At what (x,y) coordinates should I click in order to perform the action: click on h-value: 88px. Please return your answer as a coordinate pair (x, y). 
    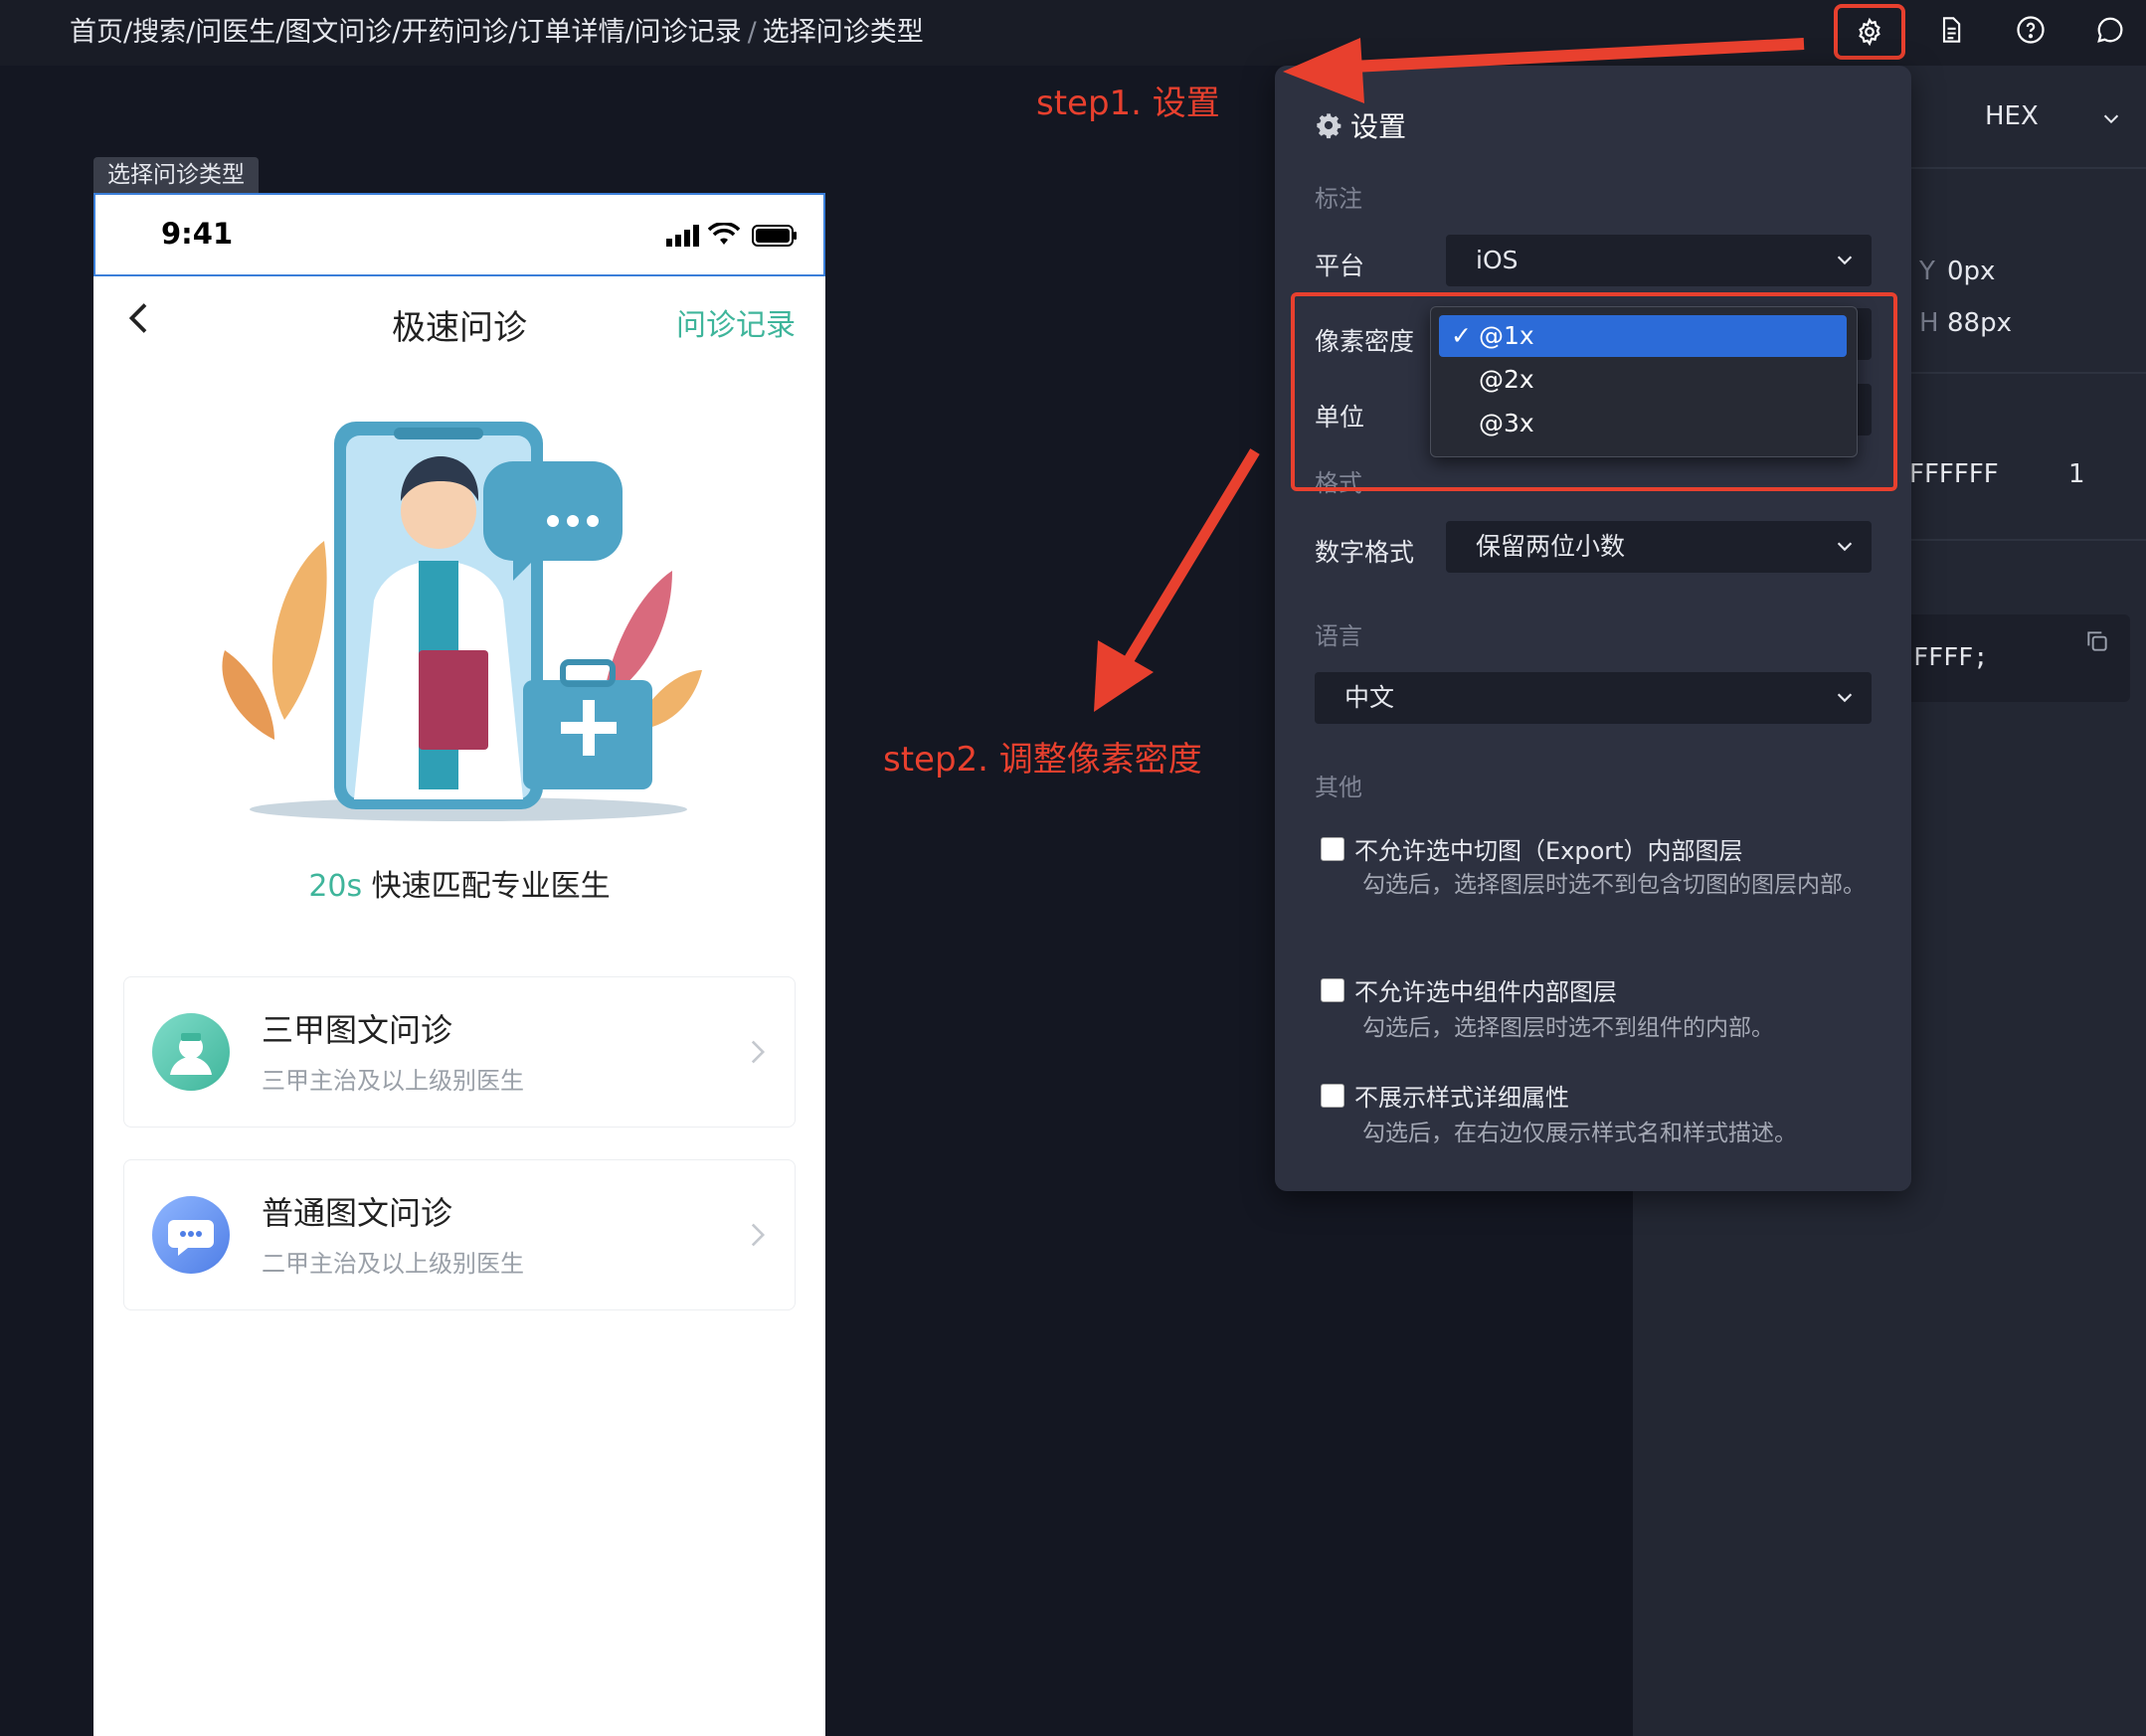
    Looking at the image, I should click on (1979, 323).